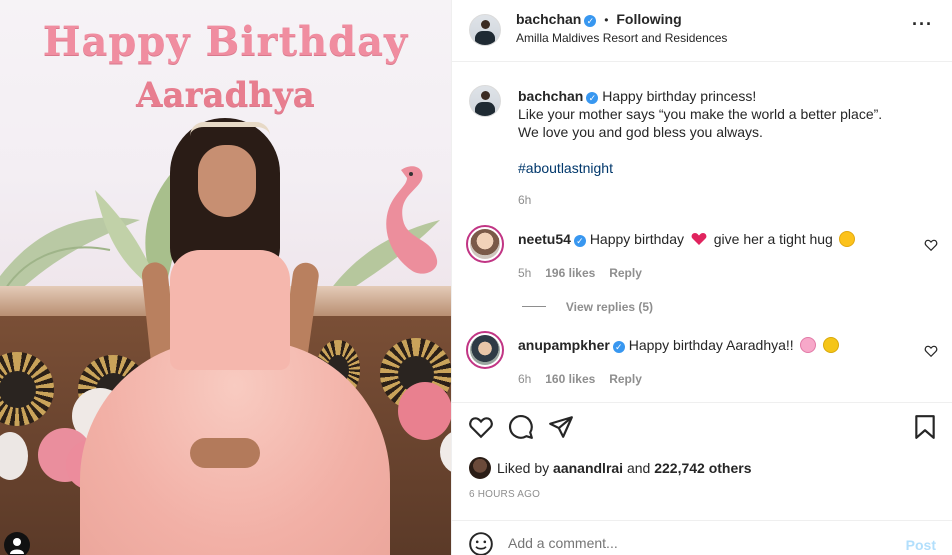  Describe the element at coordinates (505, 494) in the screenshot. I see `post-timestamp: 6 HOURS AGO` at that location.